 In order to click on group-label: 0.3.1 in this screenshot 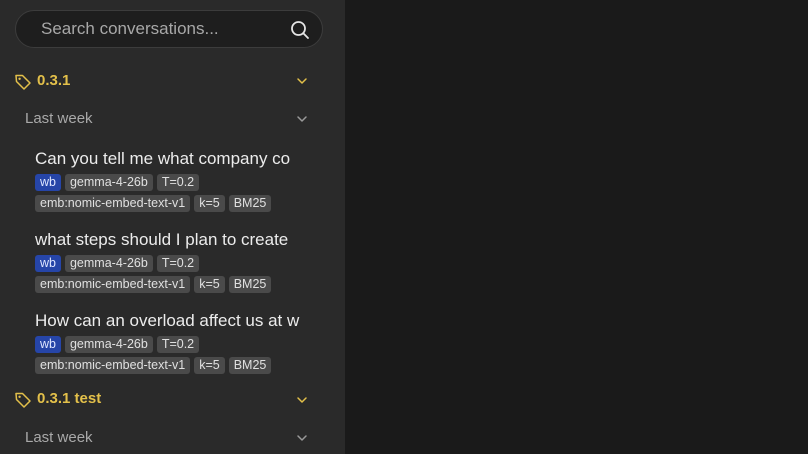, I will do `click(54, 80)`.